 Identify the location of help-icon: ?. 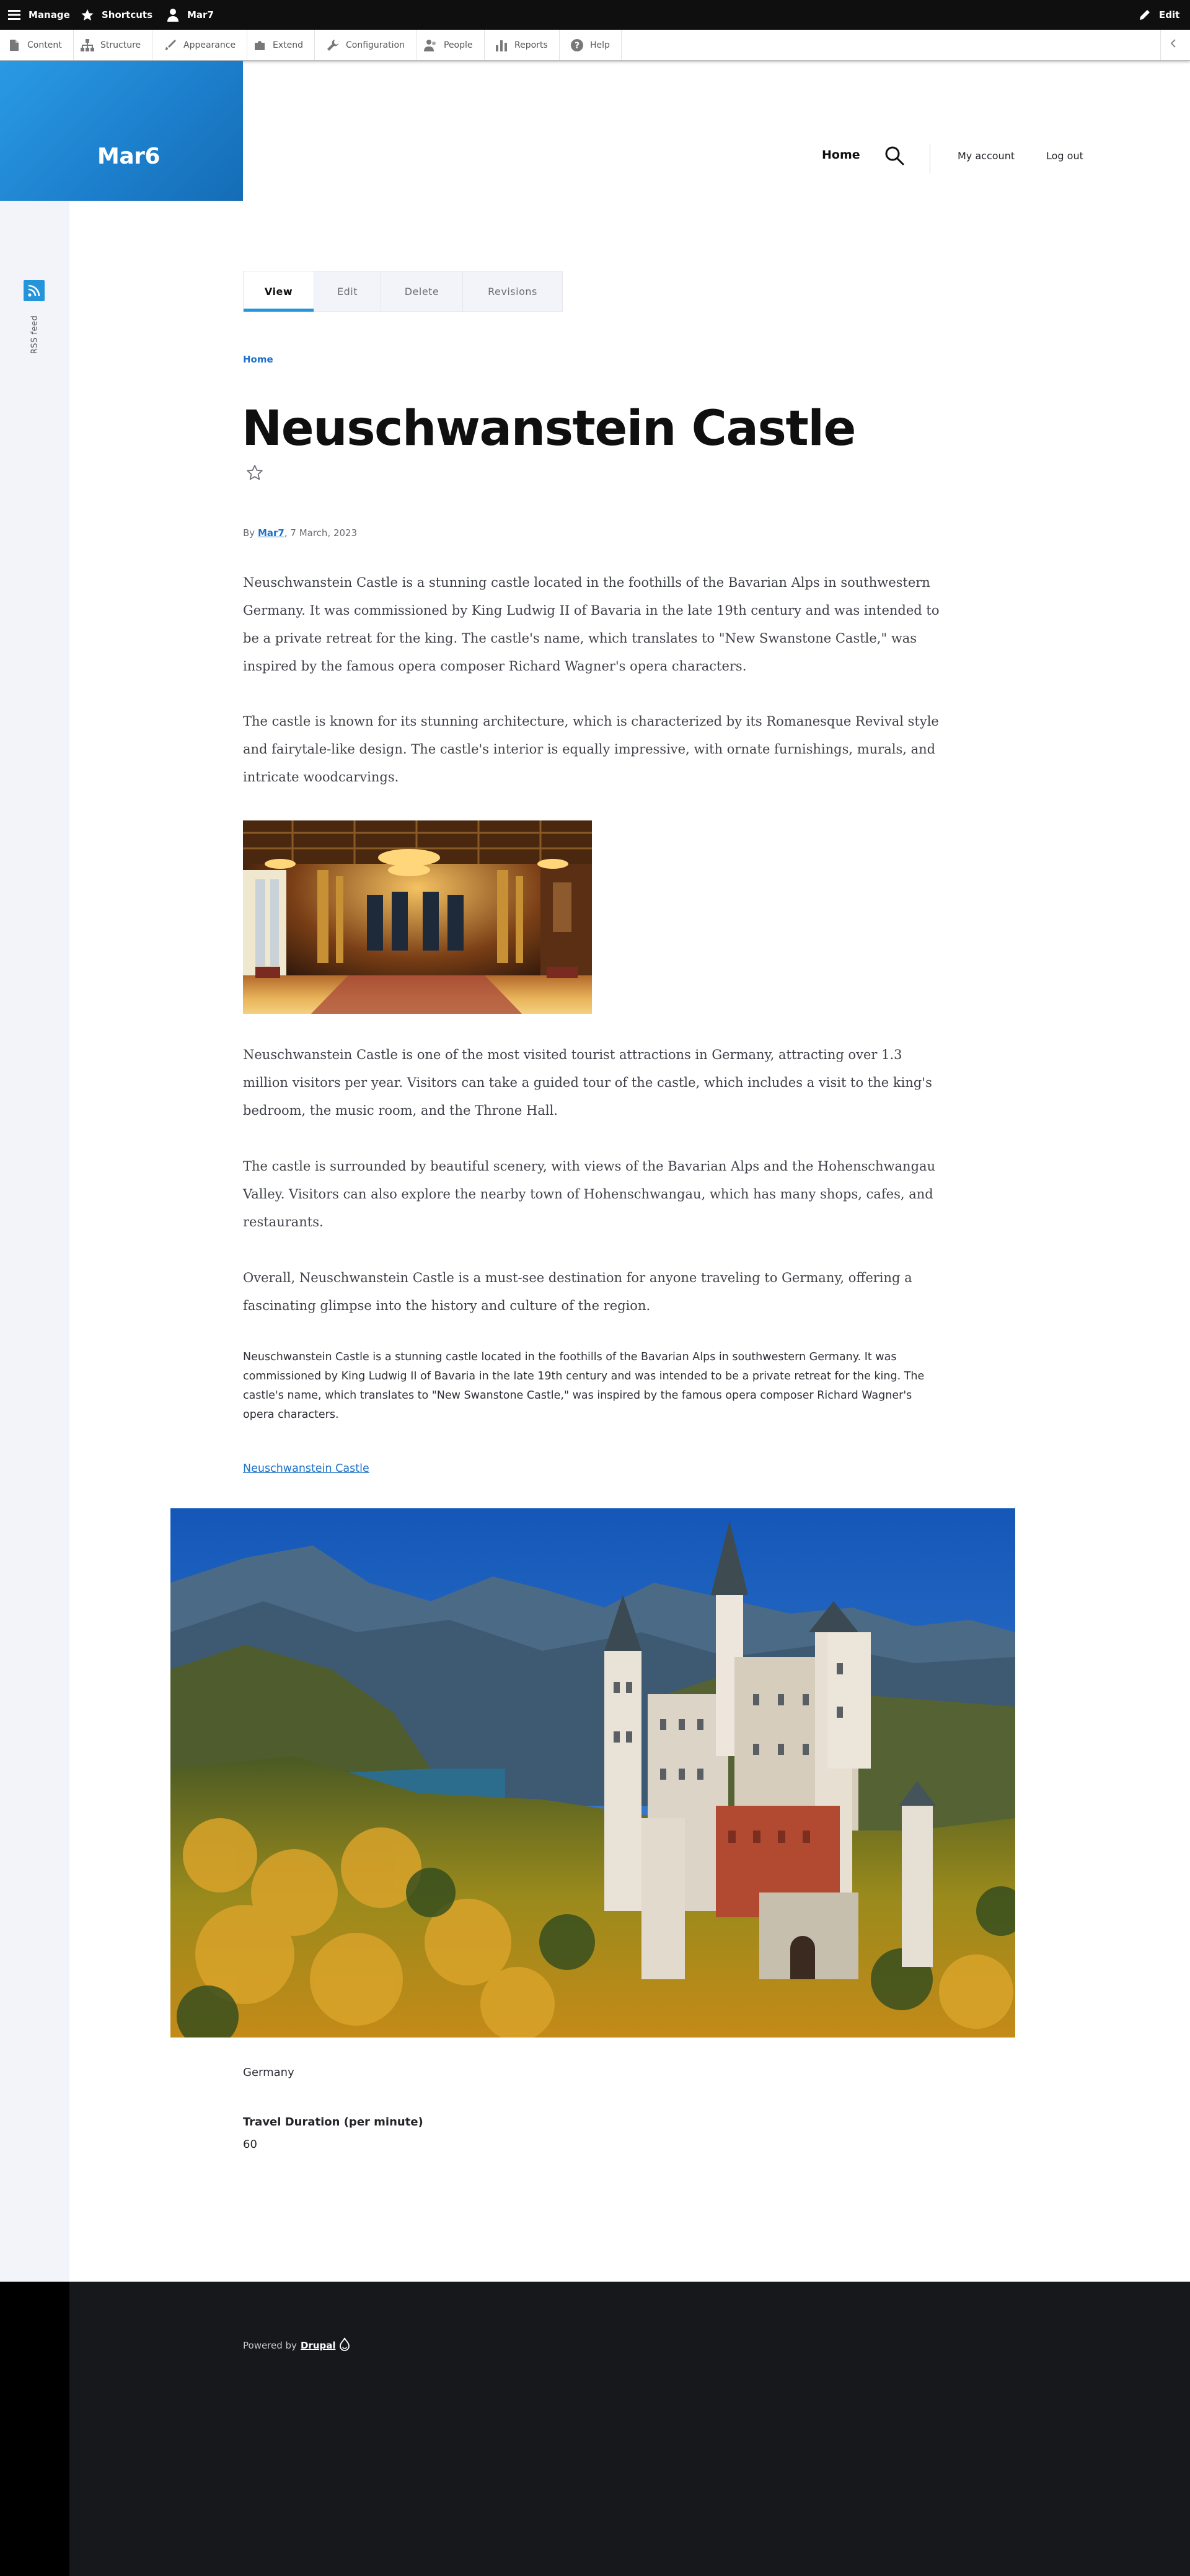
(577, 45).